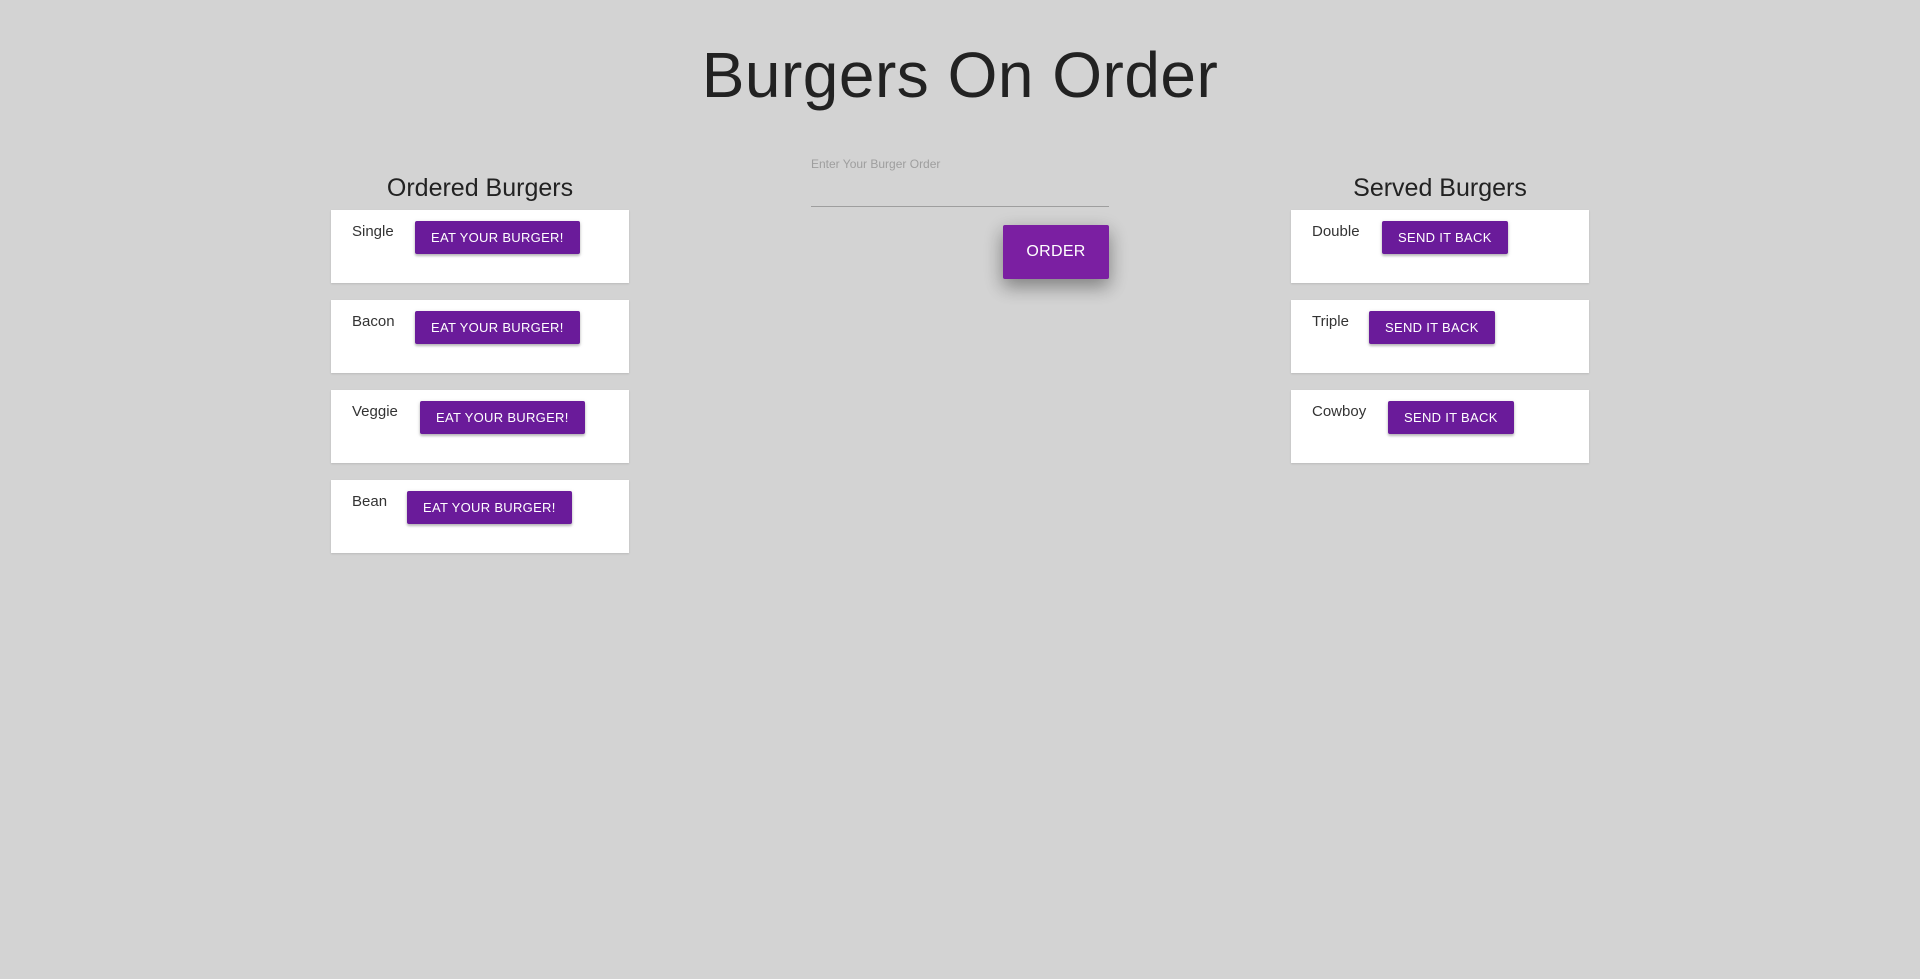 This screenshot has height=979, width=1920. What do you see at coordinates (1440, 188) in the screenshot?
I see `served-burgers-heading: Served Burgers` at bounding box center [1440, 188].